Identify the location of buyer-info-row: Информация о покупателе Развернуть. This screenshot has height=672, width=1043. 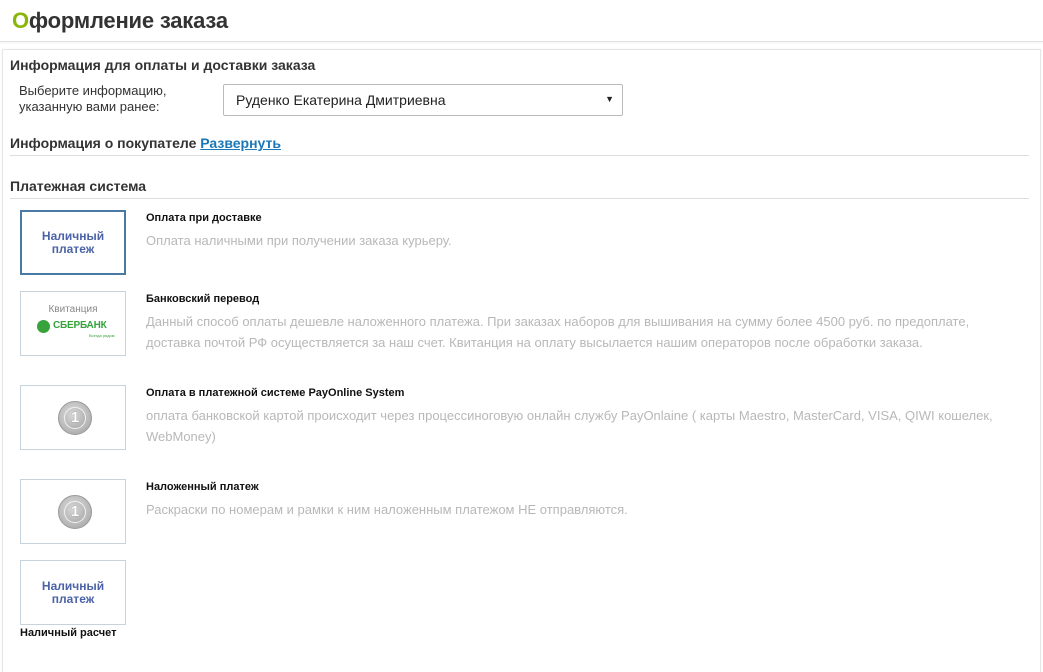
(145, 143).